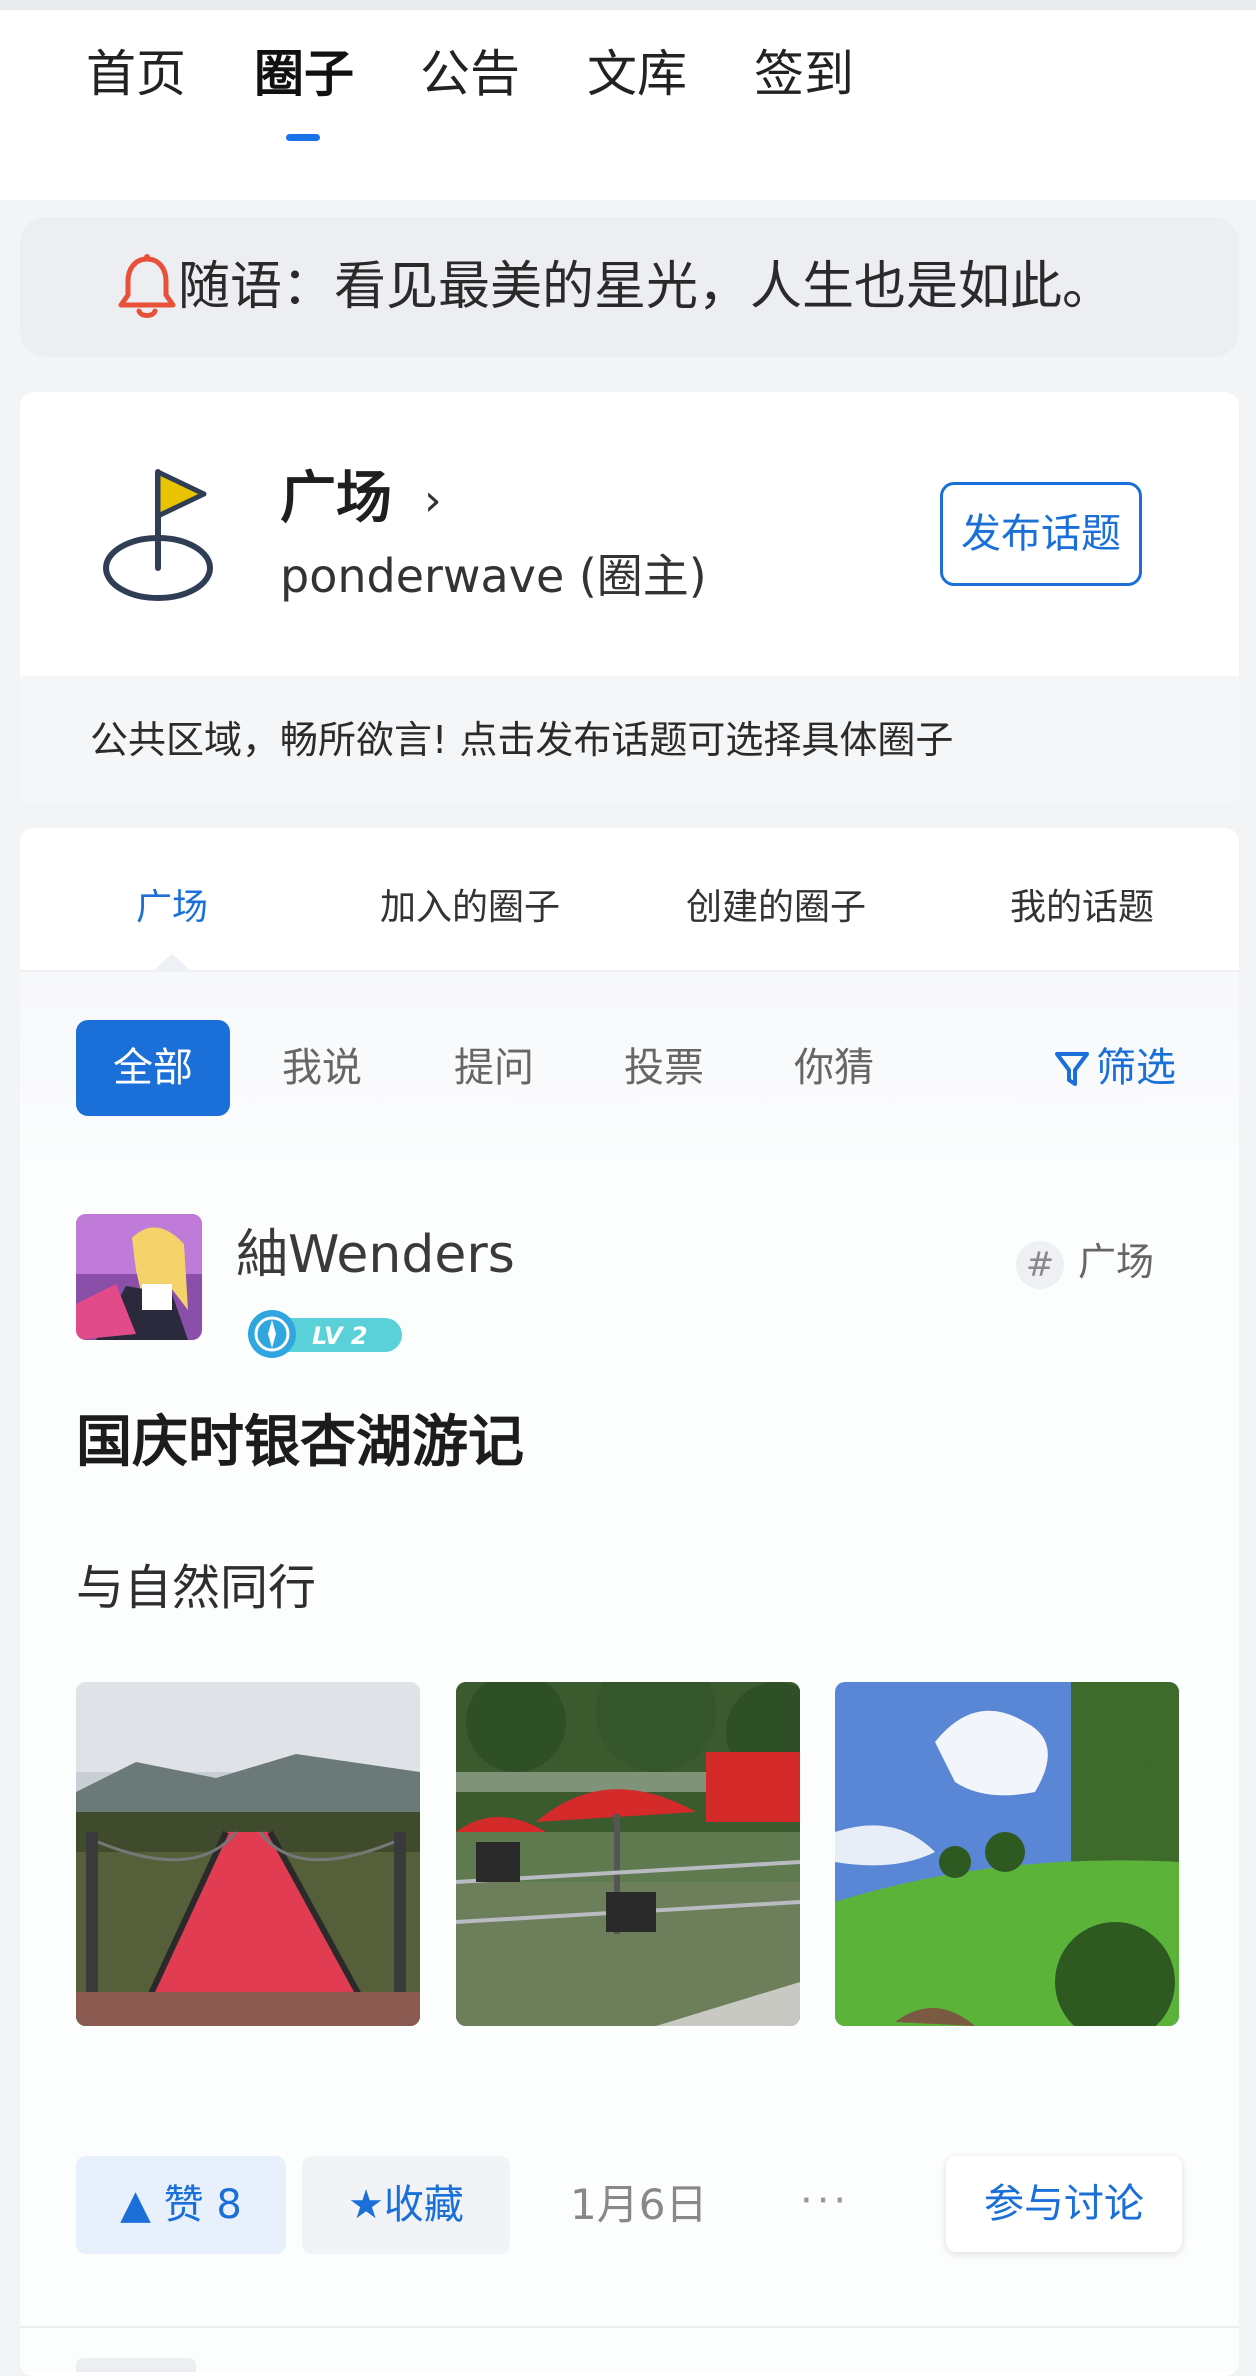 The height and width of the screenshot is (2376, 1256). What do you see at coordinates (304, 74) in the screenshot?
I see `nav-circles: 圈子` at bounding box center [304, 74].